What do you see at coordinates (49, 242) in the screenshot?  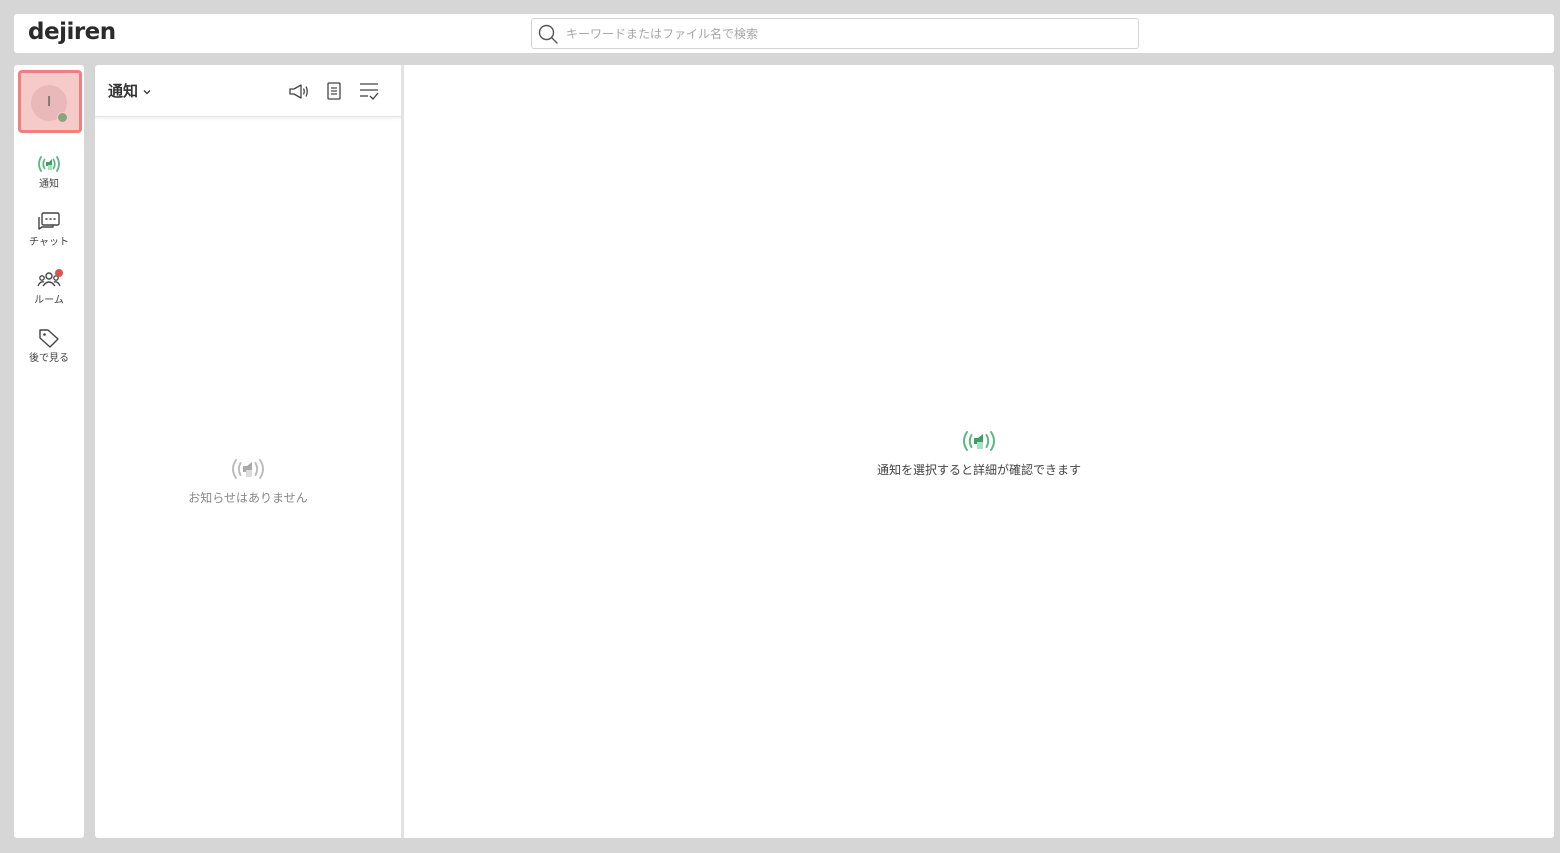 I see `sidebar-item-label: チャット` at bounding box center [49, 242].